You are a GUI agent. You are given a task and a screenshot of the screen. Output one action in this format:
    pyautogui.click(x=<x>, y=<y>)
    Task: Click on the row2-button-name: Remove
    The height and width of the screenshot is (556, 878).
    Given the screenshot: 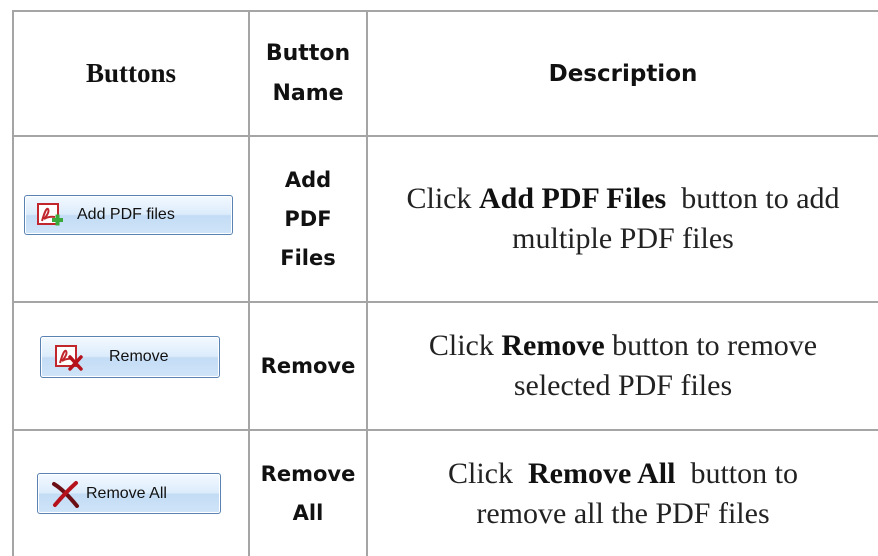 What is the action you would take?
    pyautogui.click(x=308, y=366)
    